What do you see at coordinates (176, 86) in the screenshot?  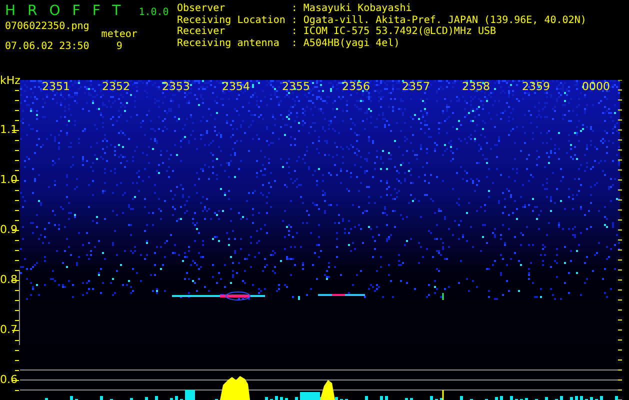 I see `time-label: 2353` at bounding box center [176, 86].